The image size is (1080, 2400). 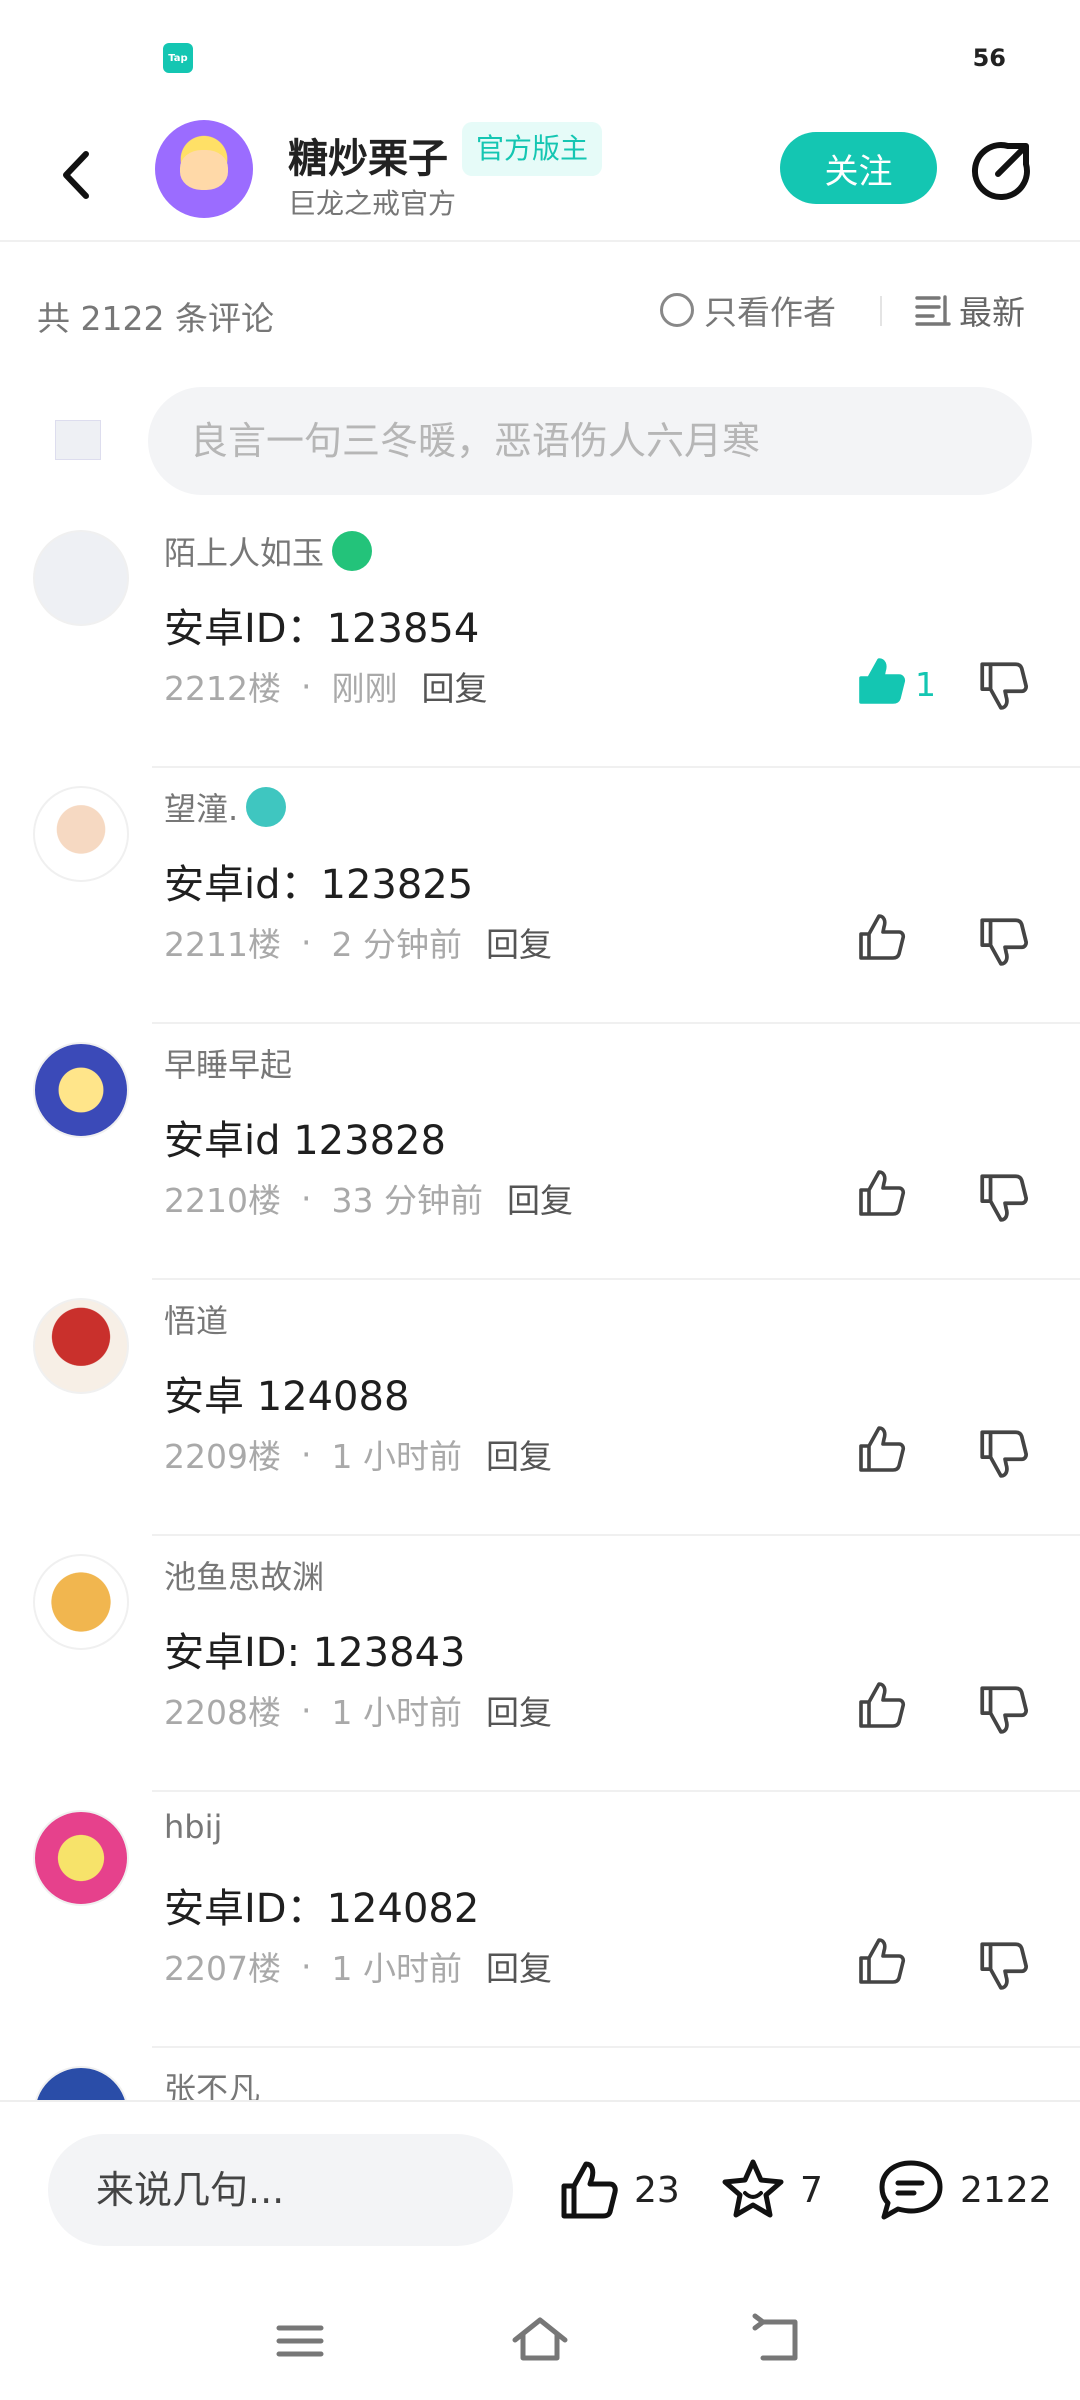 I want to click on sort-toggle: 最新, so click(x=970, y=310).